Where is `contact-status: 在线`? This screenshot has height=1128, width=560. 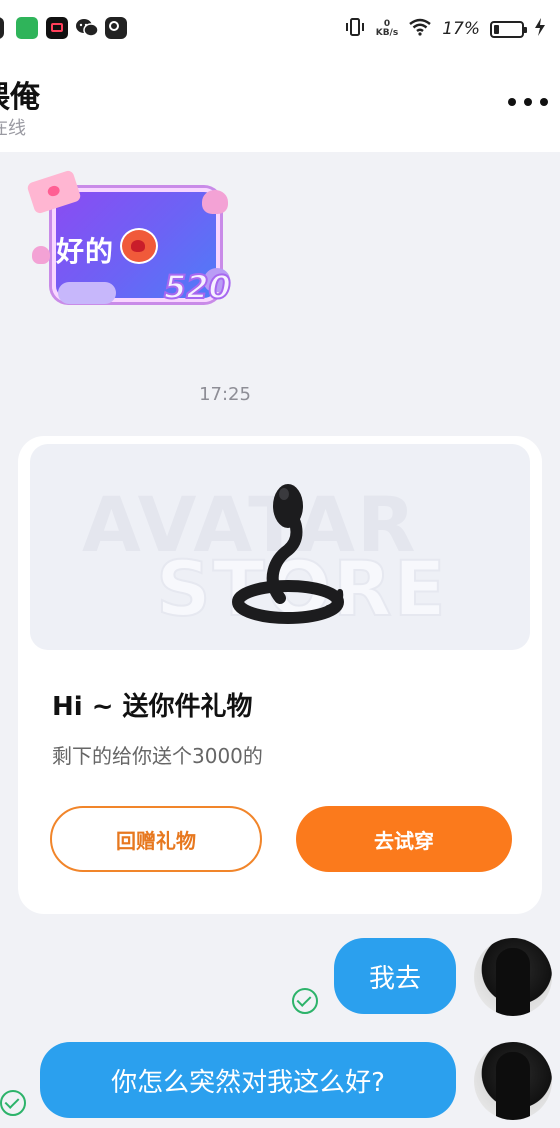
contact-status: 在线 is located at coordinates (13, 128).